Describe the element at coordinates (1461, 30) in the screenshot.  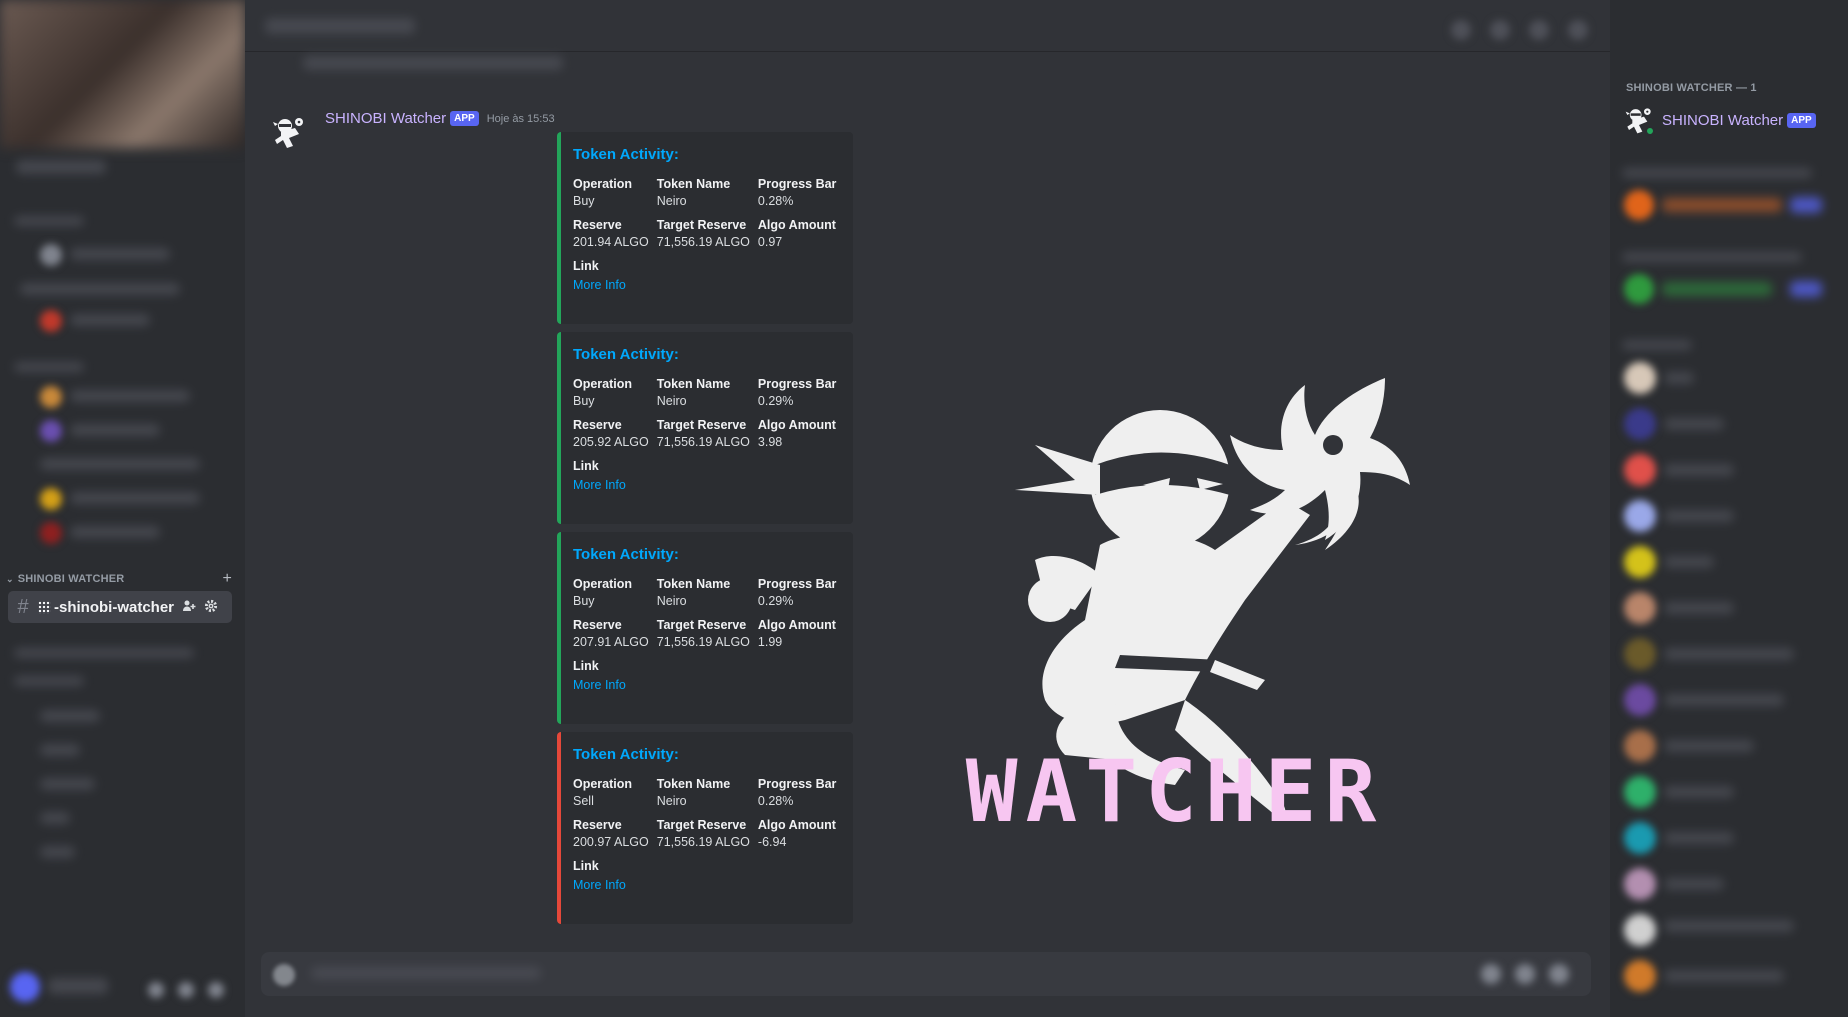
I see `threads-icon` at that location.